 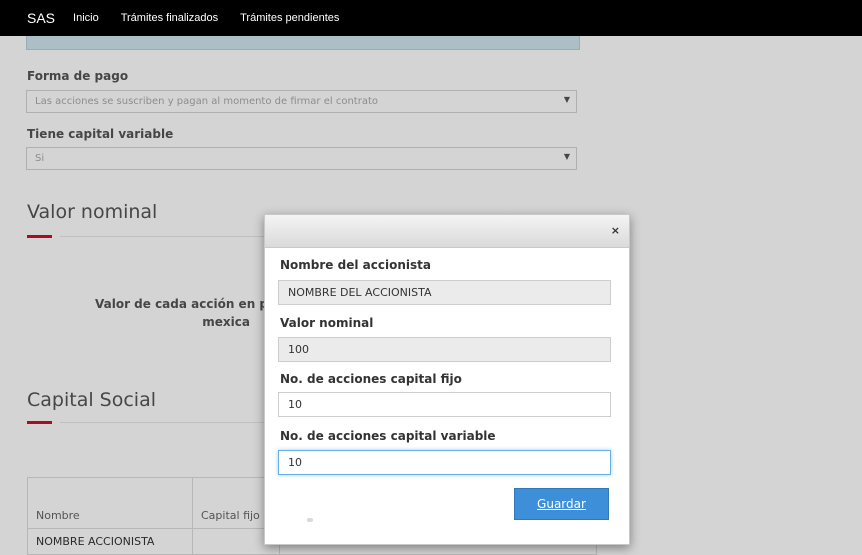 I want to click on nav-link-tramites-finalizados: Trámites finalizados, so click(x=169, y=18).